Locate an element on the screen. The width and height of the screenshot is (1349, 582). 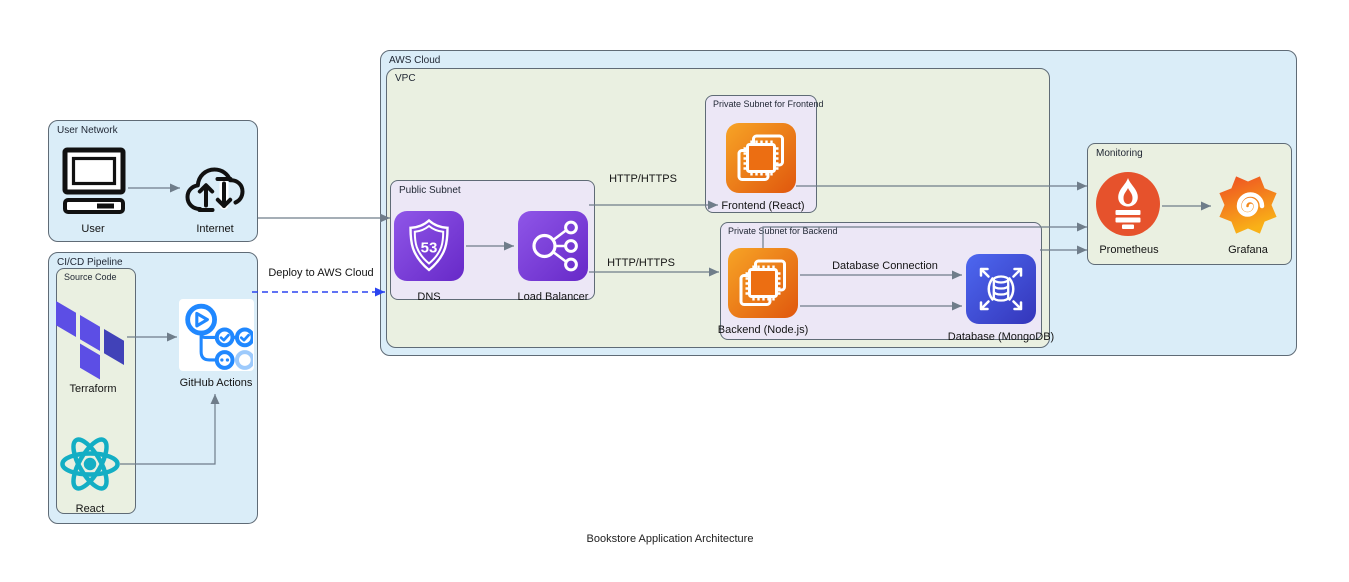
group-frontend-subnet-label: Private Subnet for Frontend is located at coordinates (768, 104).